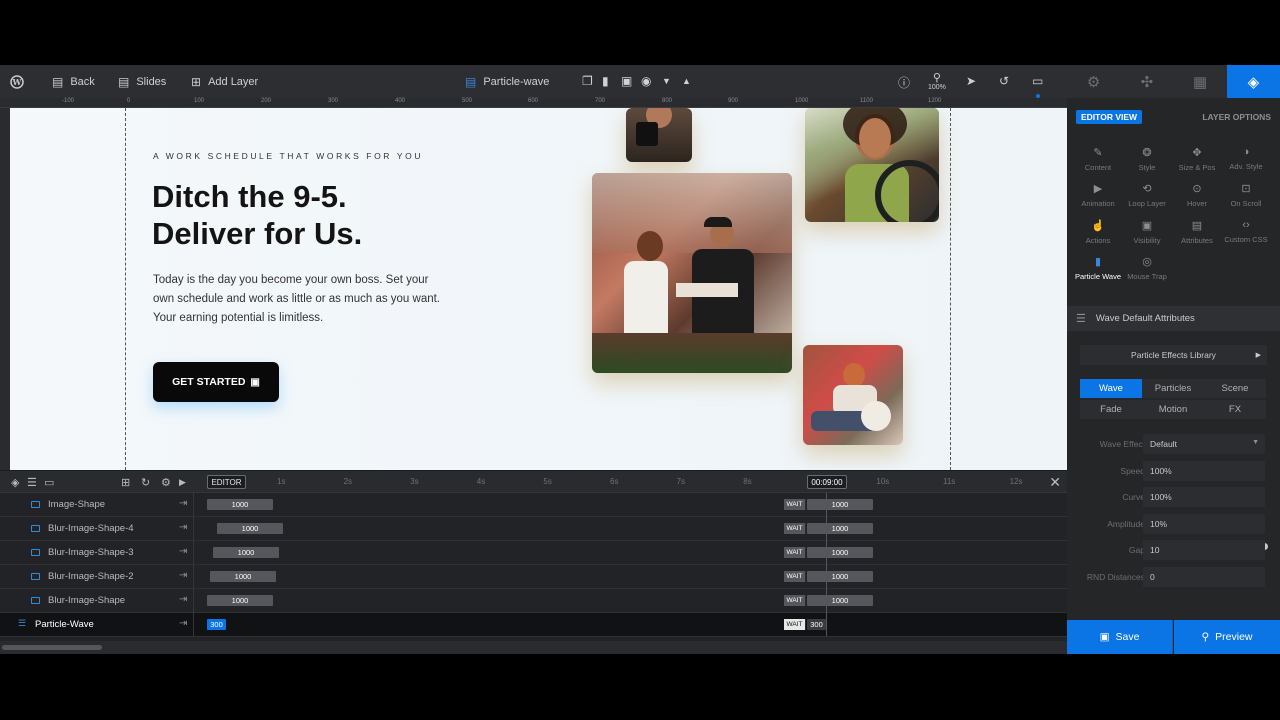 Image resolution: width=1280 pixels, height=720 pixels. I want to click on timeline-row: Blur-Image-Shape-2 ⇥ 1000 WAIT 1000, so click(533, 577).